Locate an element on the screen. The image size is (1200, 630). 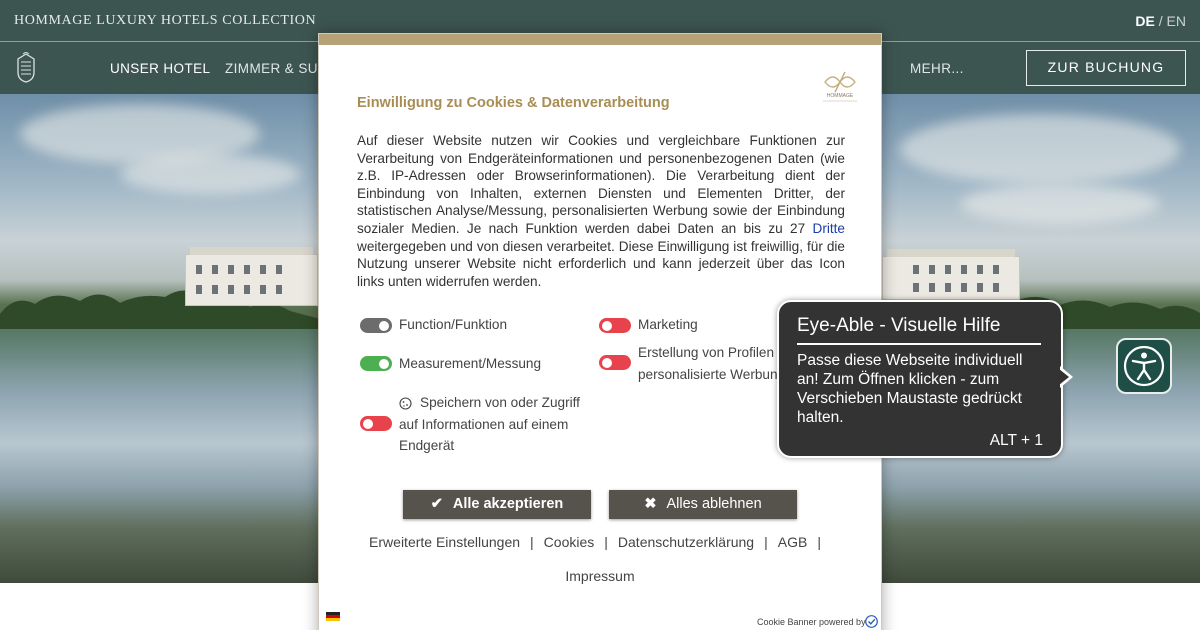
logo-wordmark: HOMMAGE is located at coordinates (840, 96).